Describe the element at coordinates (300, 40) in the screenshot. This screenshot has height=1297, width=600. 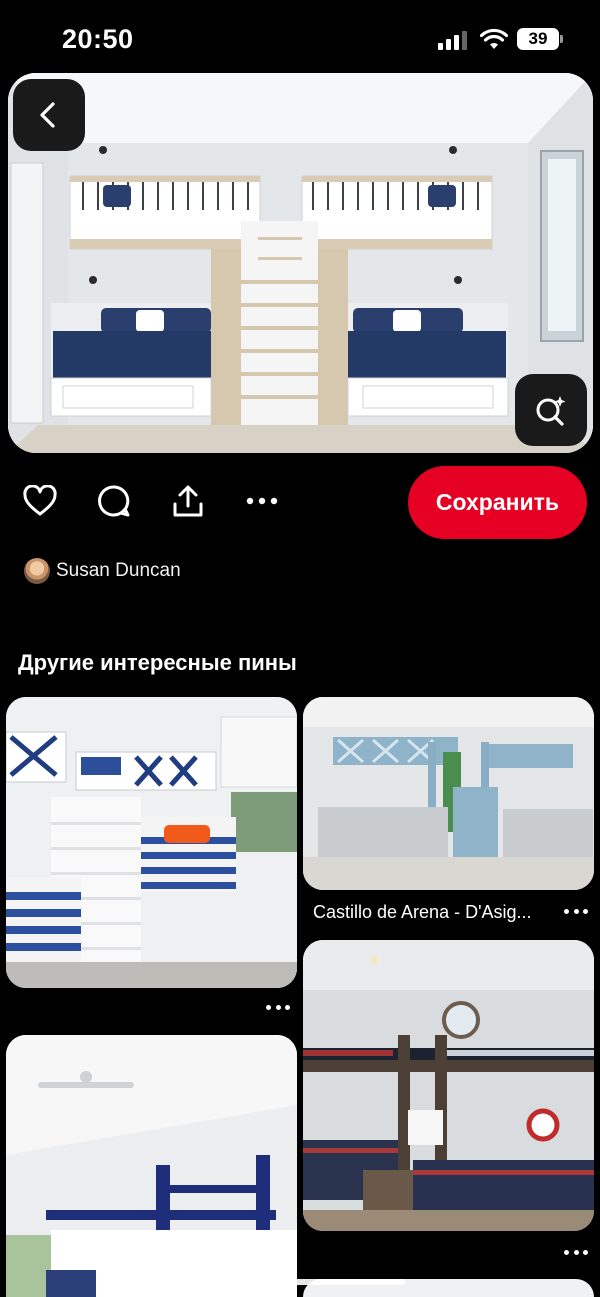
I see `status-bar: 20:50 39` at that location.